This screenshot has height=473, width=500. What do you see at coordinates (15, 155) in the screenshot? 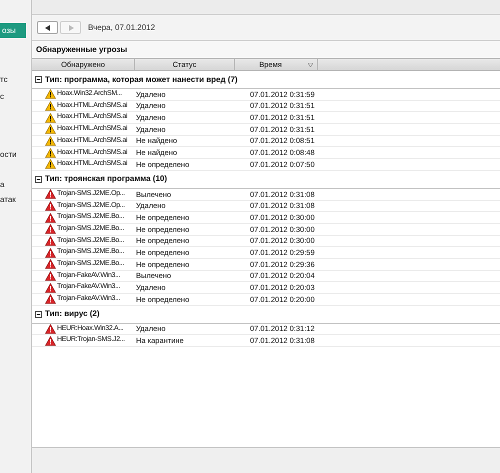
I see `sidebar-item: ости` at bounding box center [15, 155].